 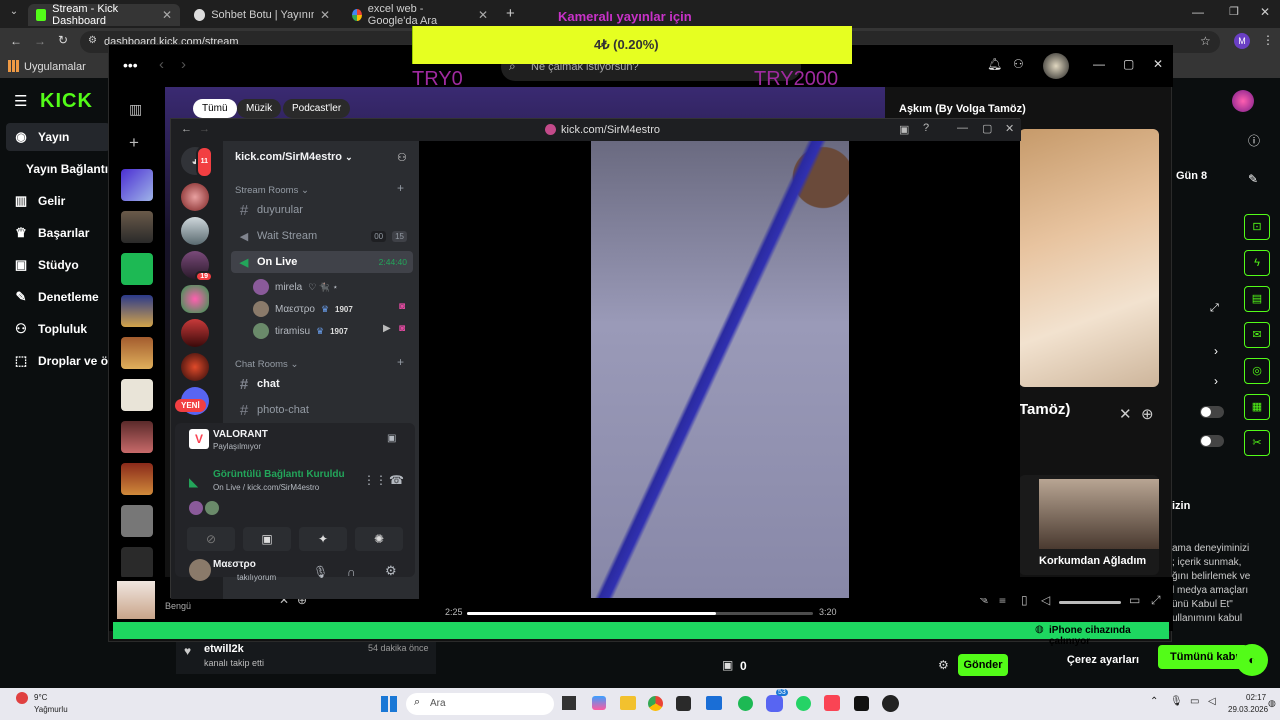 I want to click on channel-duyurular: # duyurular, so click(x=322, y=210).